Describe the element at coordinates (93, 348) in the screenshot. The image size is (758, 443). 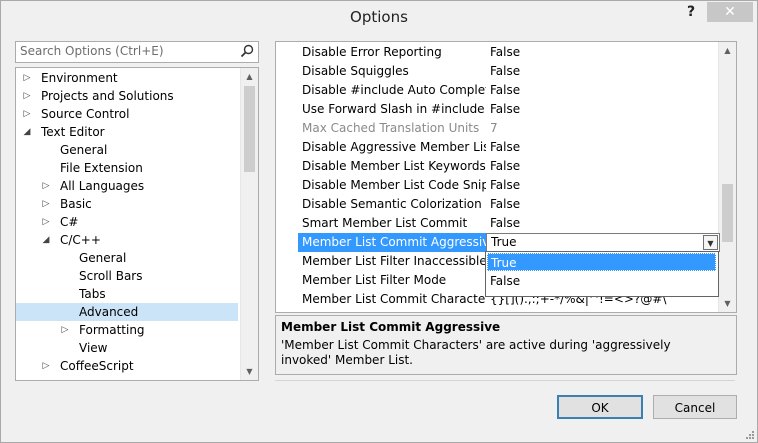
I see `tree-item-label: View` at that location.